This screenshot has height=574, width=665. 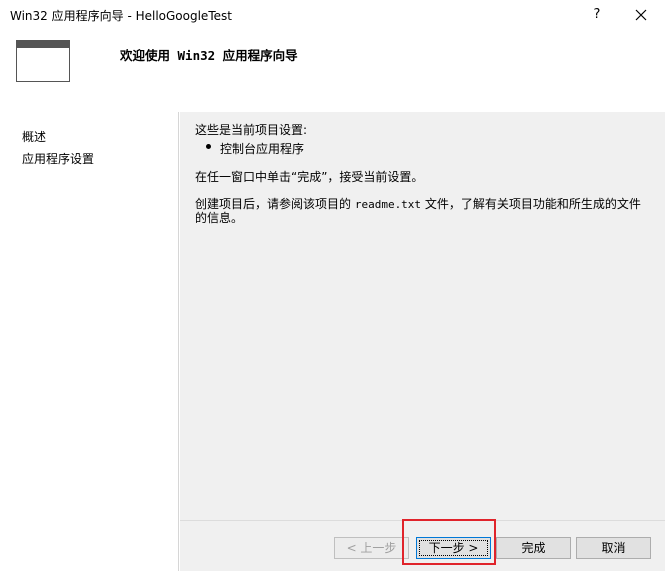 I want to click on readme-text-line2: 的信息。, so click(x=219, y=218).